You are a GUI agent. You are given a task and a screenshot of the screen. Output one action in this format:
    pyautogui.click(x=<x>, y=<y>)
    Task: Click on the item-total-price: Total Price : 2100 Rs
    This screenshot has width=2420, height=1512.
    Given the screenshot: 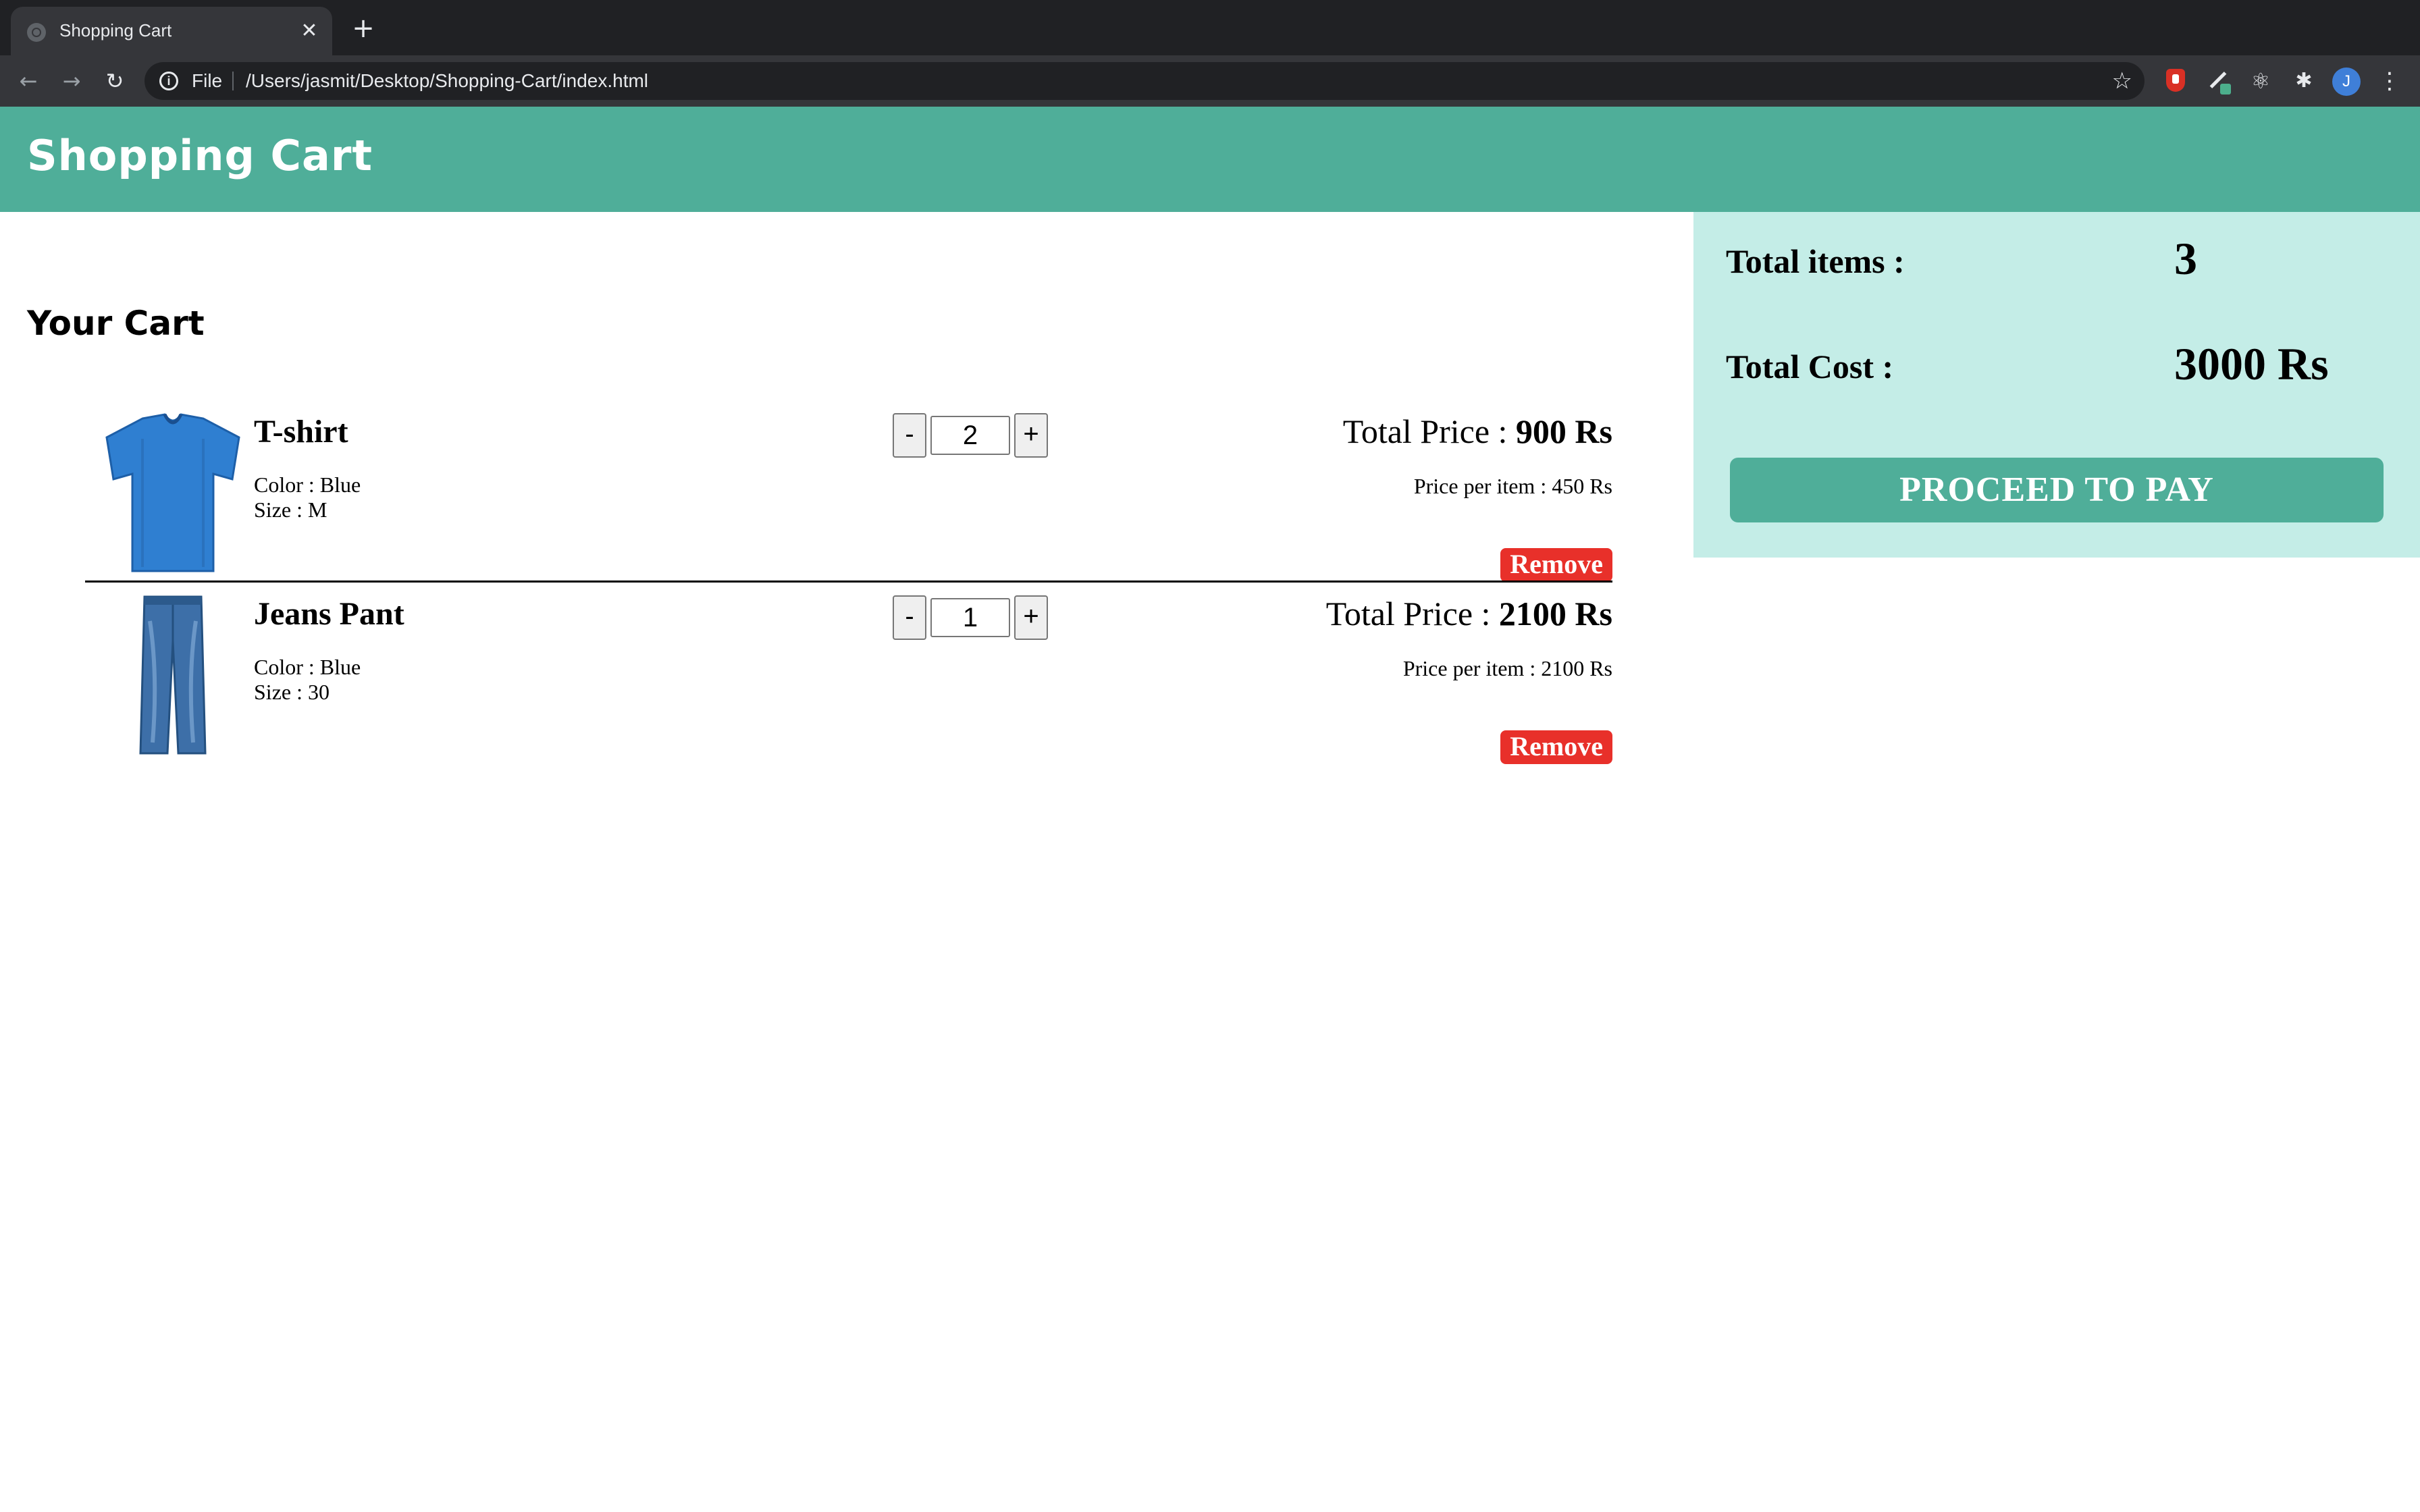 What is the action you would take?
    pyautogui.click(x=1469, y=613)
    